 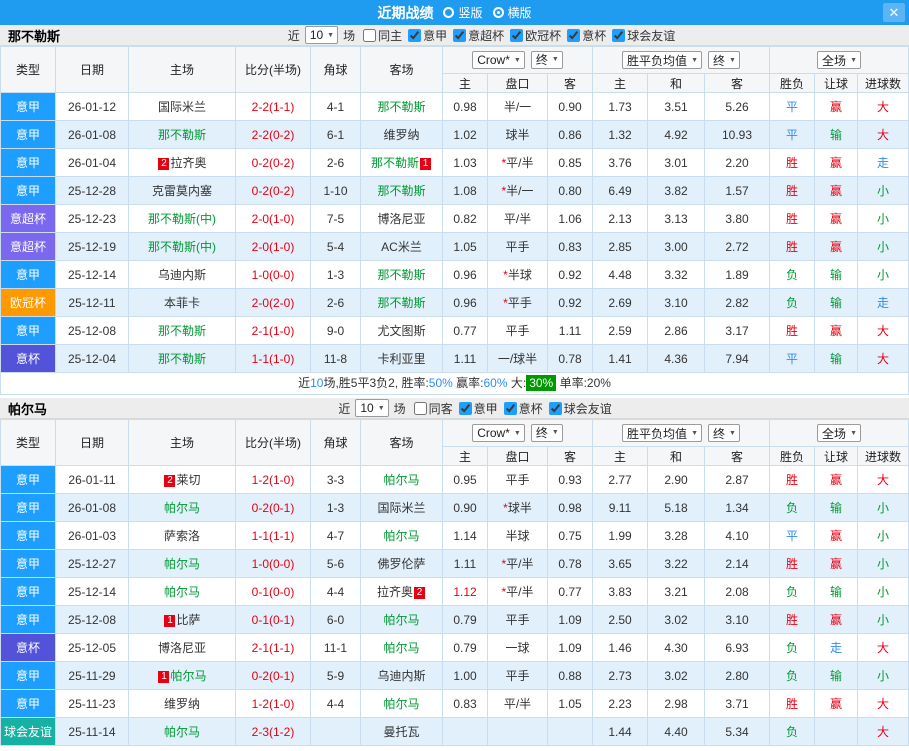 What do you see at coordinates (535, 35) in the screenshot?
I see `league-filter-checkbox-2: 欧冠杯` at bounding box center [535, 35].